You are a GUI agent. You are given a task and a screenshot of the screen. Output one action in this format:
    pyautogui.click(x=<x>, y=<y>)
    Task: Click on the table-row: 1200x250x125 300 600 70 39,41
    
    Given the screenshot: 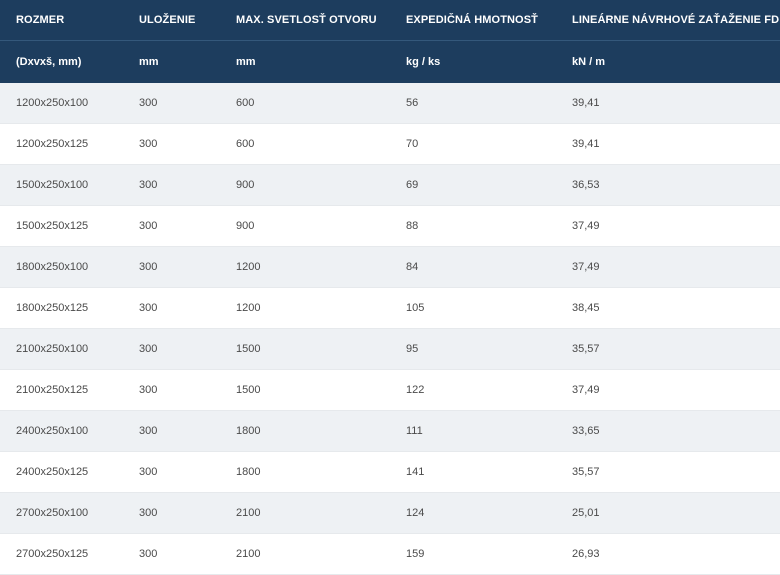 What is the action you would take?
    pyautogui.click(x=390, y=144)
    